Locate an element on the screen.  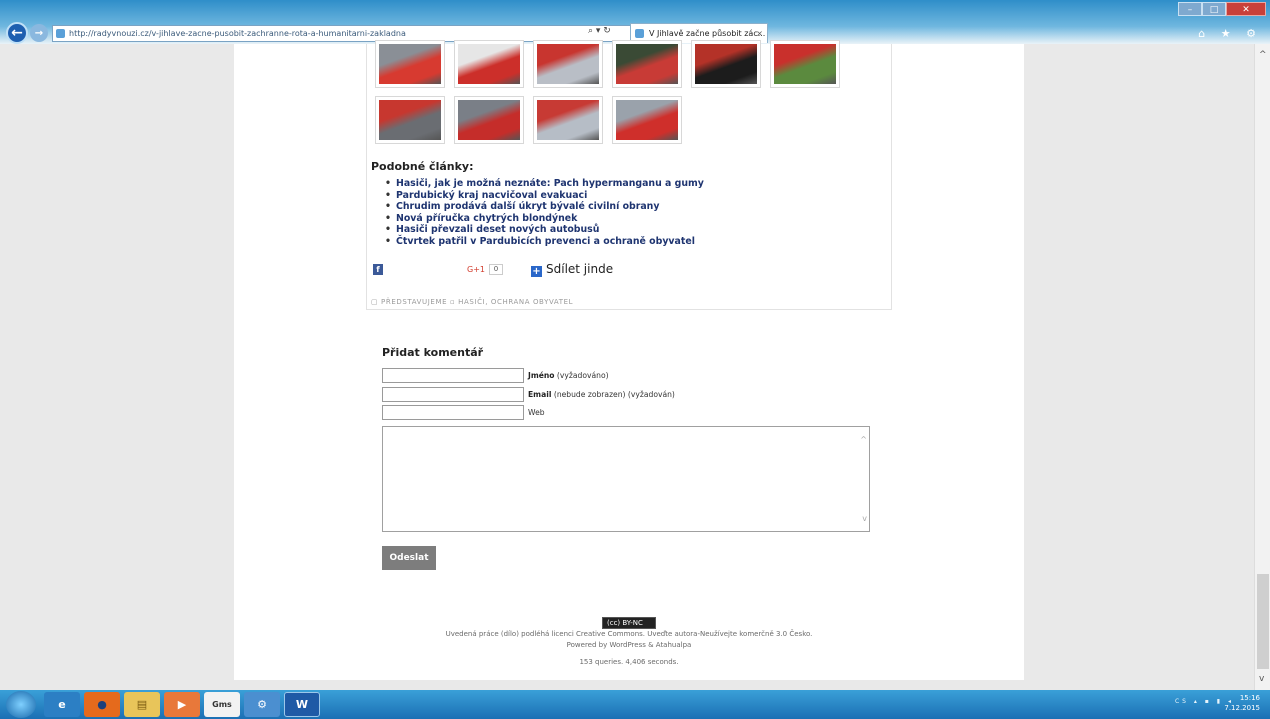
start-button is located at coordinates (21, 704).